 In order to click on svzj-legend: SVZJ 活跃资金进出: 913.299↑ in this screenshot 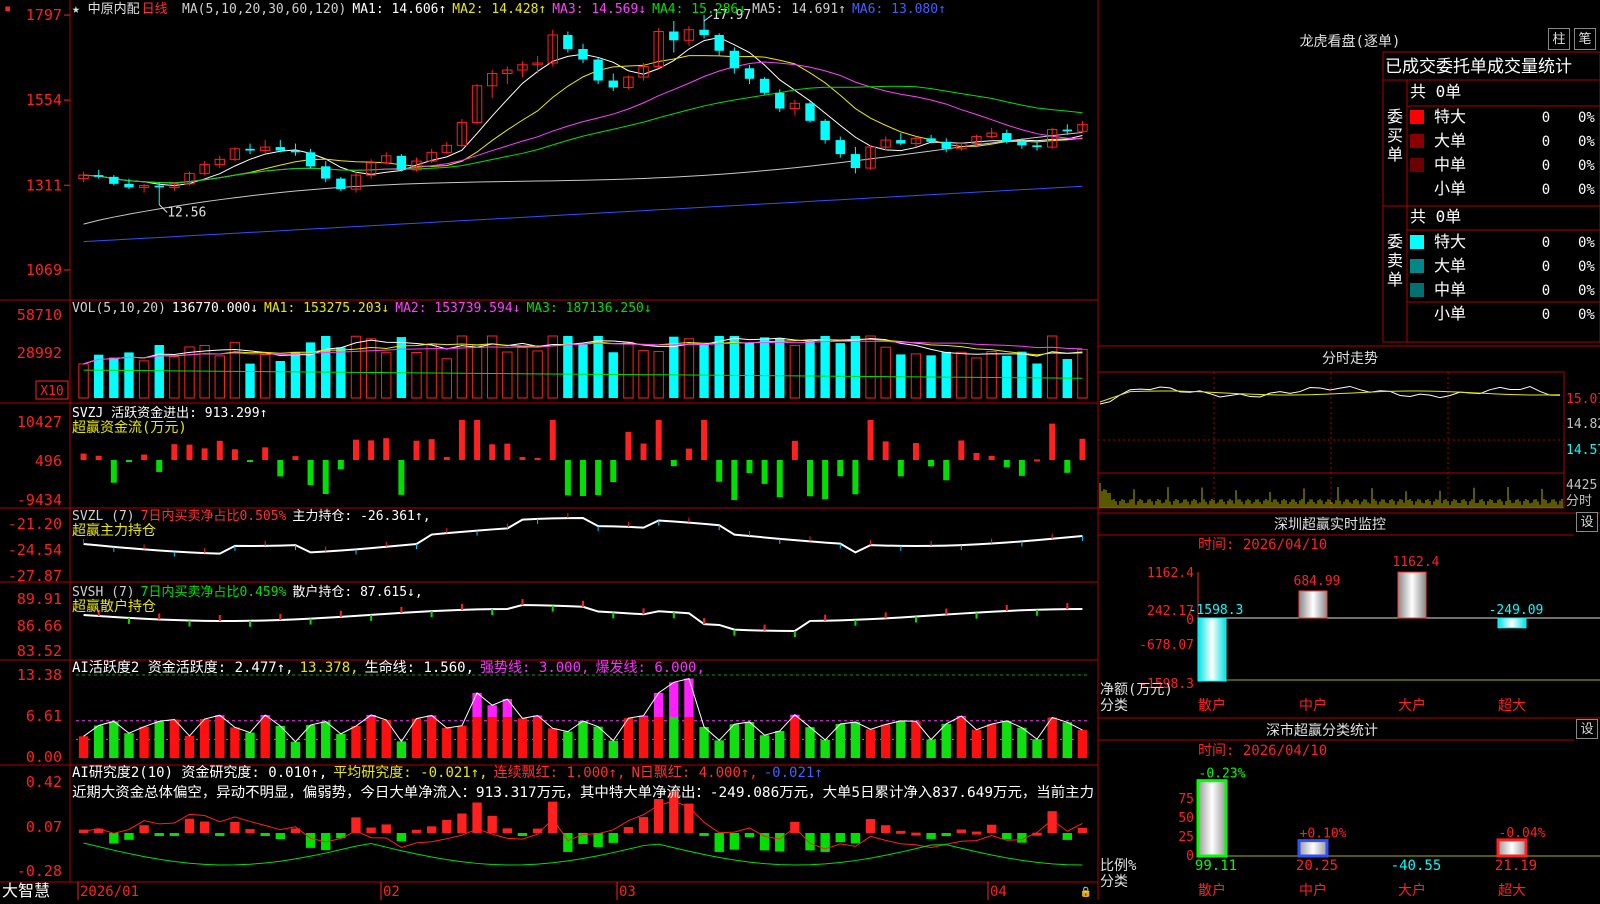, I will do `click(169, 413)`.